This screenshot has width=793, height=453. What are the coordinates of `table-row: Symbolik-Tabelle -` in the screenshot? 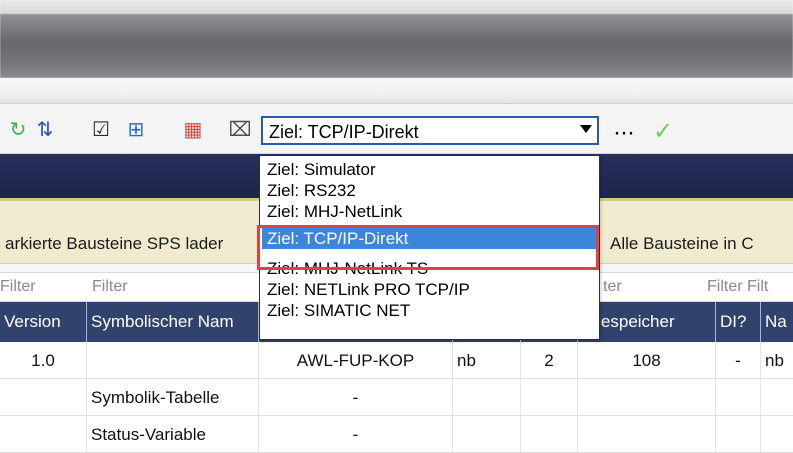 It's located at (396, 397).